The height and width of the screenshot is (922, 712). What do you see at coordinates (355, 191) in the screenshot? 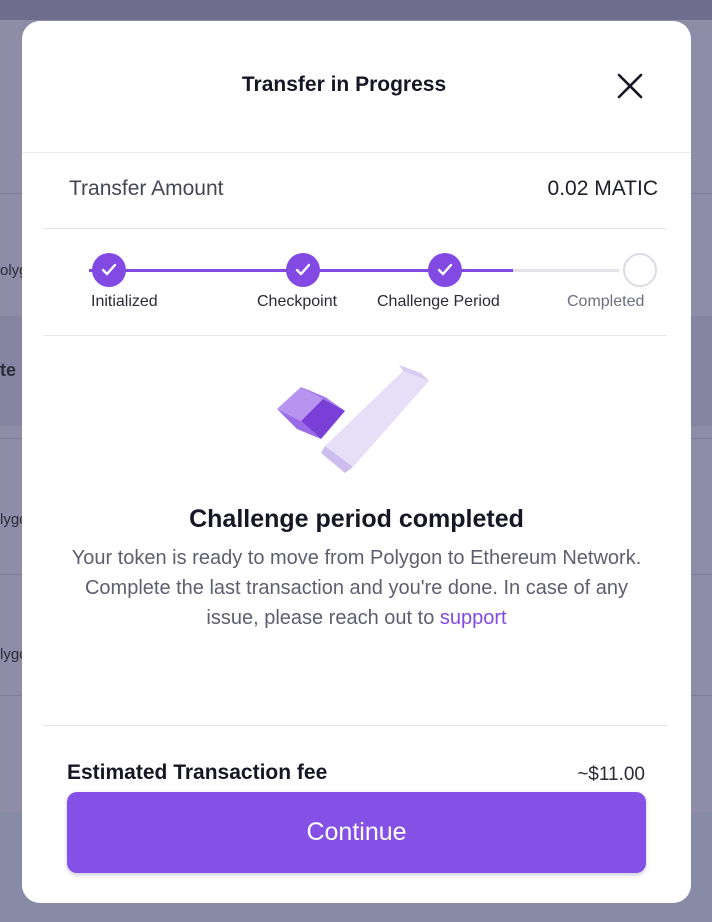
I see `transfer-amount-row: Transfer Amount 0.02 MATIC` at bounding box center [355, 191].